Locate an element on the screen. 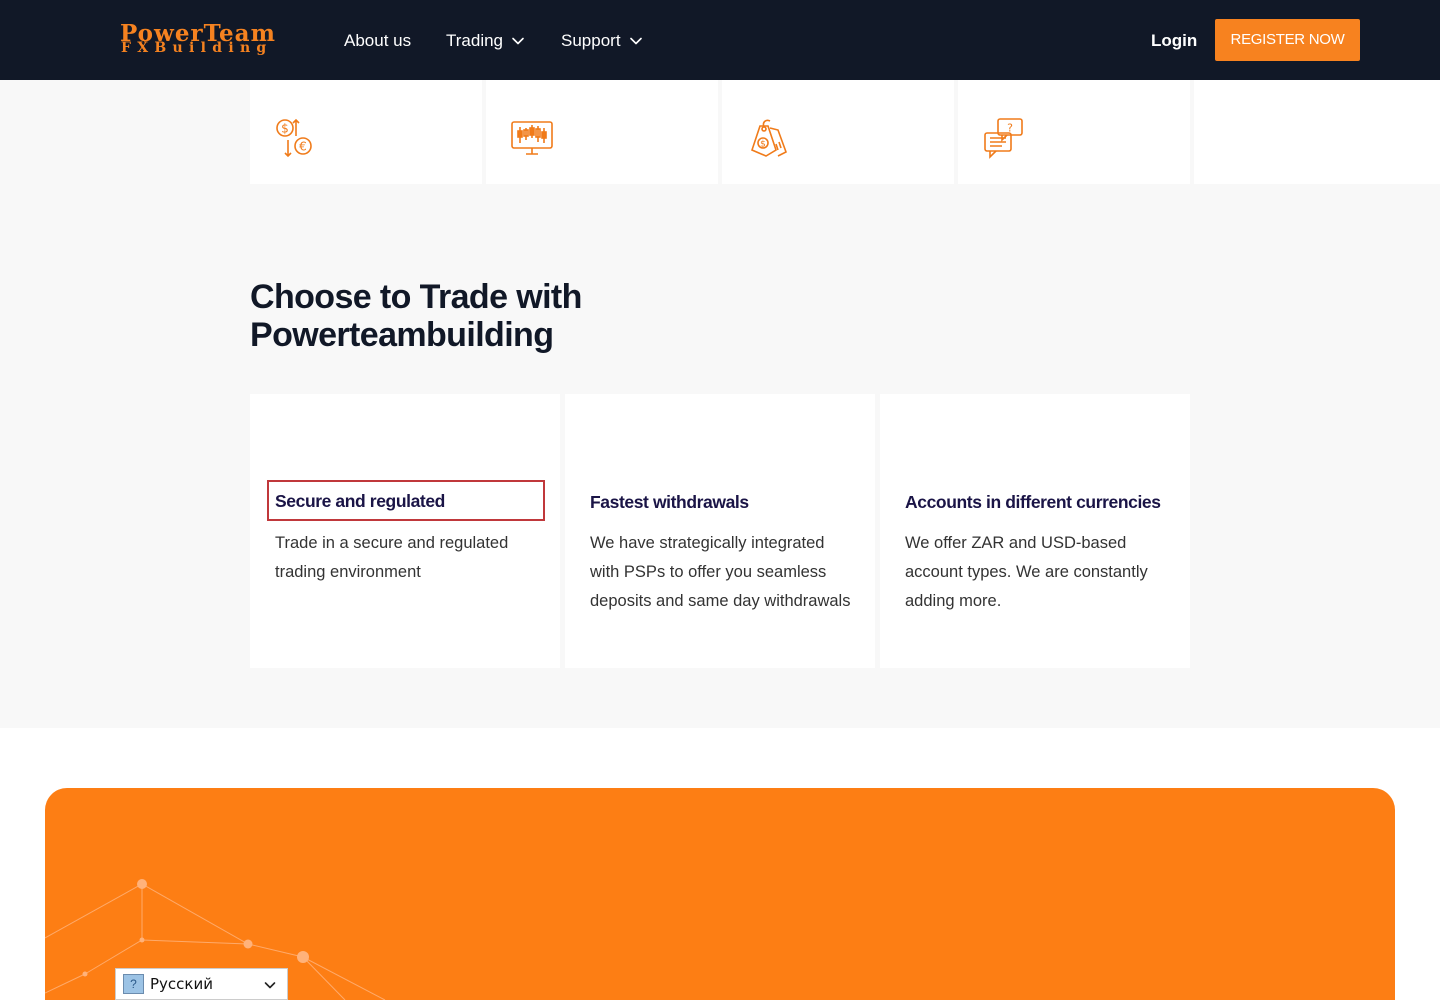  register-now-button: REGISTER NOW is located at coordinates (1287, 40).